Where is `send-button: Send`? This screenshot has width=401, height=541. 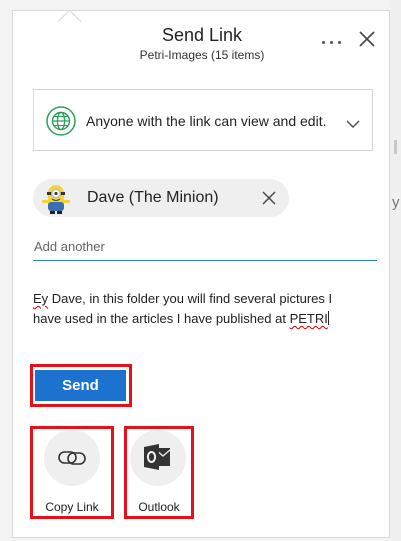
send-button: Send is located at coordinates (80, 385).